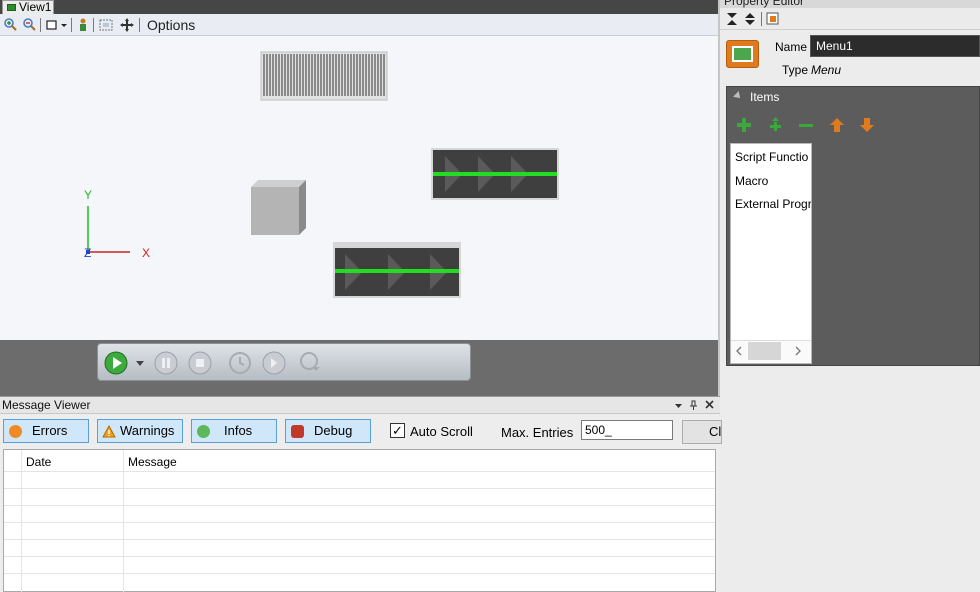 The height and width of the screenshot is (592, 980). What do you see at coordinates (693, 405) in the screenshot?
I see `pin-icon` at bounding box center [693, 405].